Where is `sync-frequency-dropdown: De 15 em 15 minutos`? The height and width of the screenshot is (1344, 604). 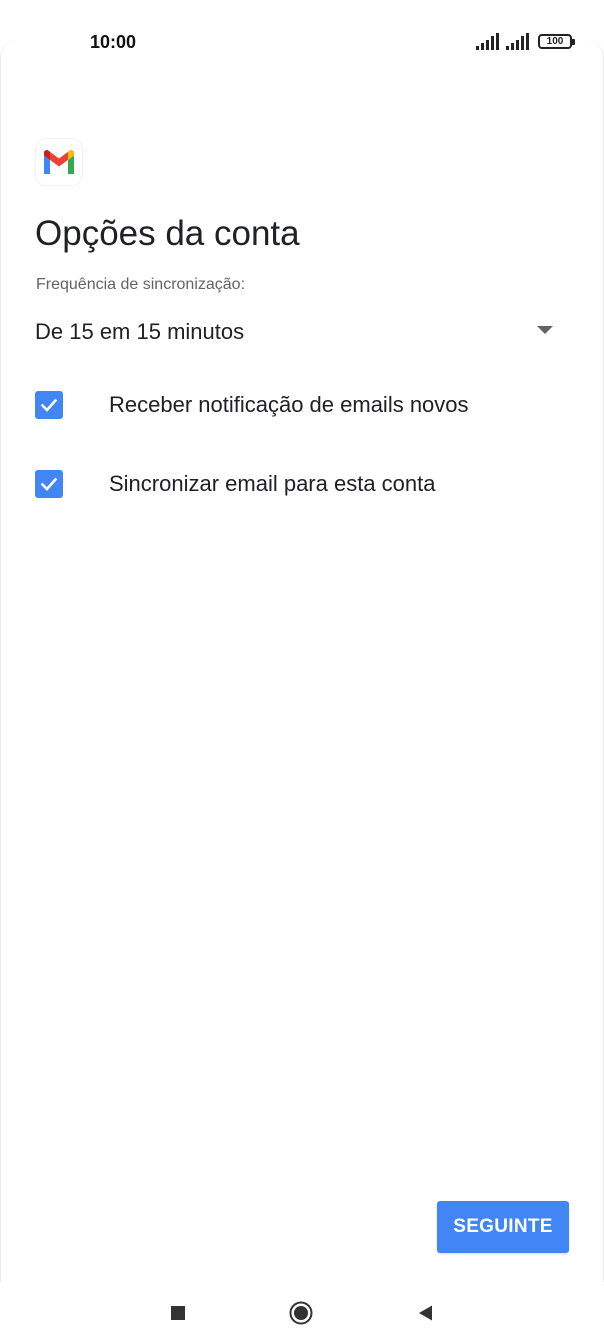 sync-frequency-dropdown: De 15 em 15 minutos is located at coordinates (300, 332).